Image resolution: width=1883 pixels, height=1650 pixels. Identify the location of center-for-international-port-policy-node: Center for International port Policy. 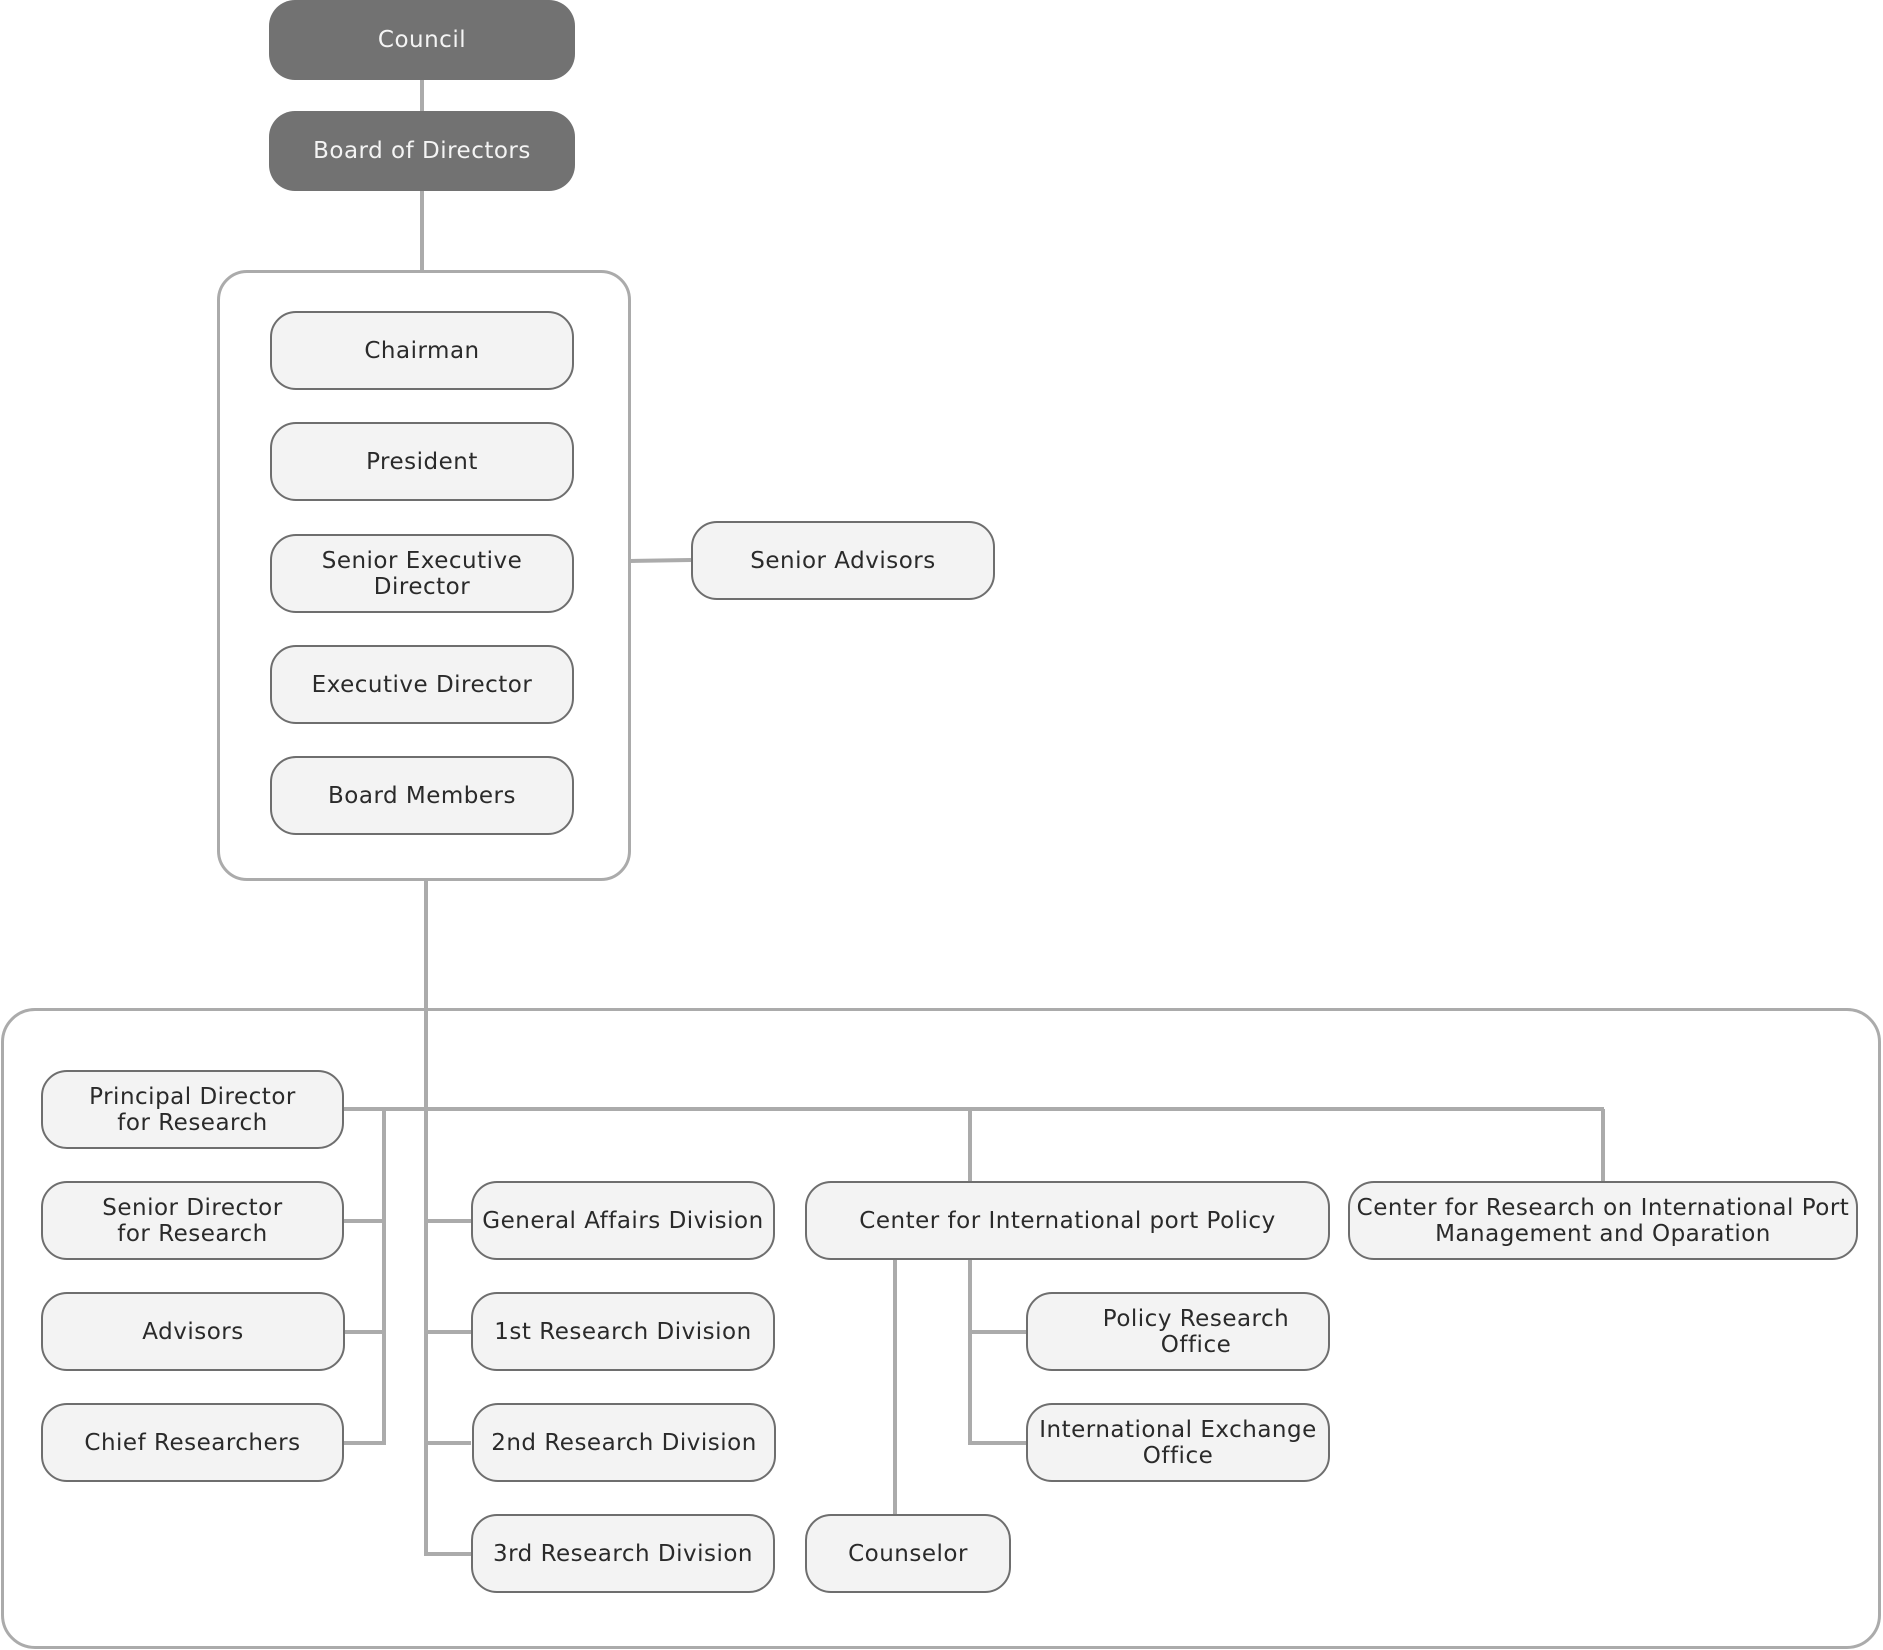
(1067, 1220).